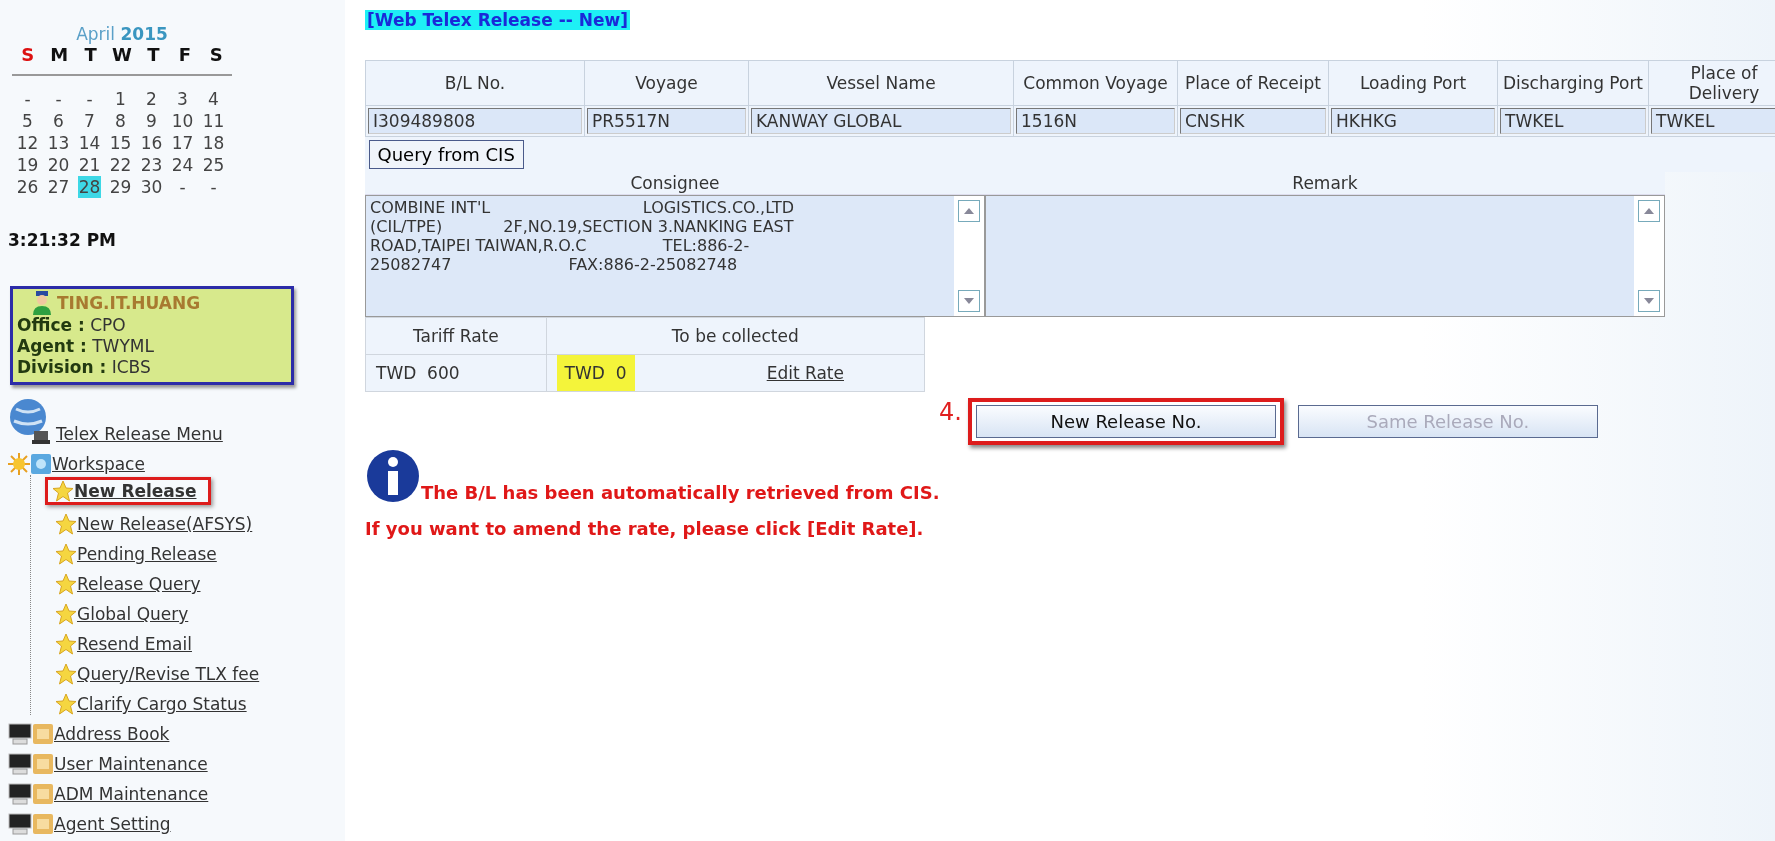 The height and width of the screenshot is (841, 1775). Describe the element at coordinates (151, 165) in the screenshot. I see `calendar-day: 23` at that location.